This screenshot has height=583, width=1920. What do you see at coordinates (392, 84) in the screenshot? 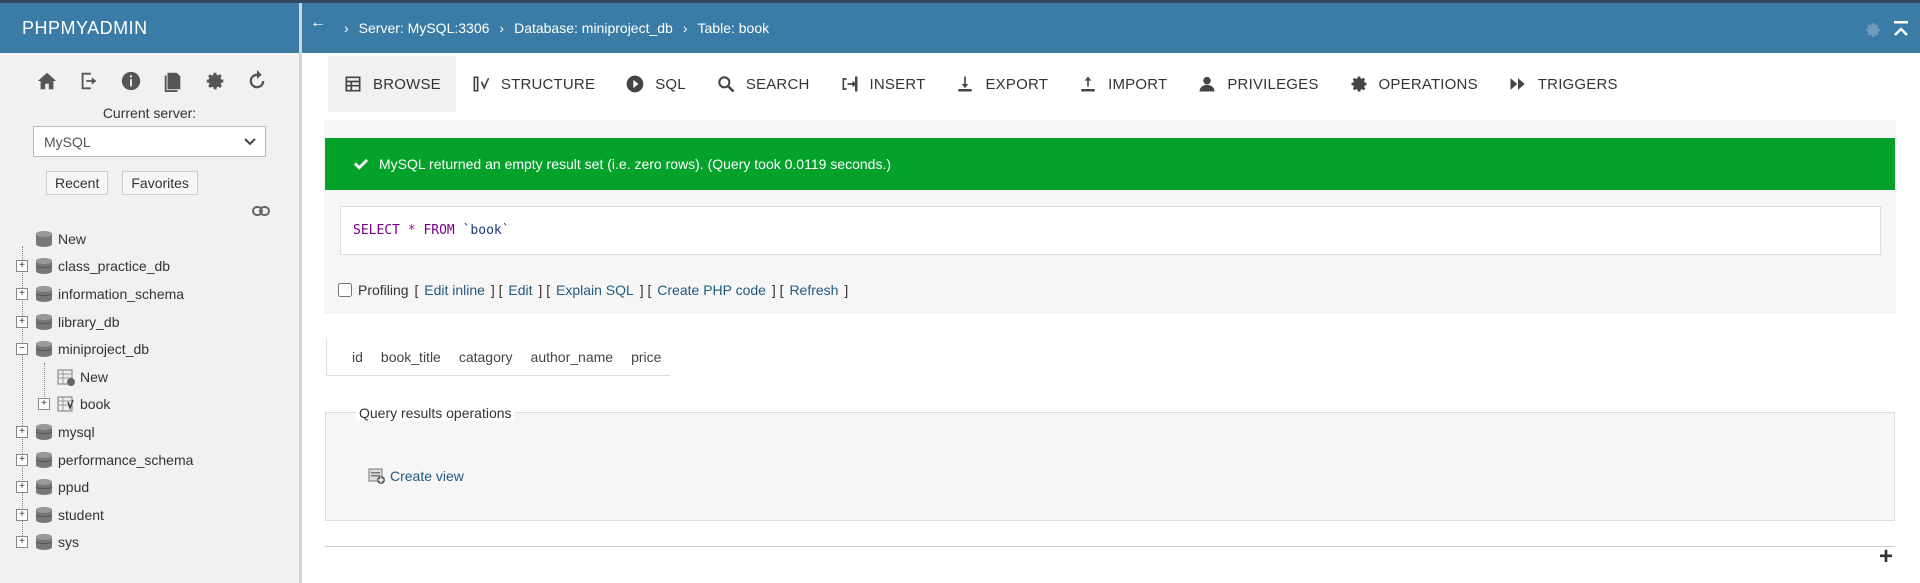
I see `tab-browse: BROWSE` at bounding box center [392, 84].